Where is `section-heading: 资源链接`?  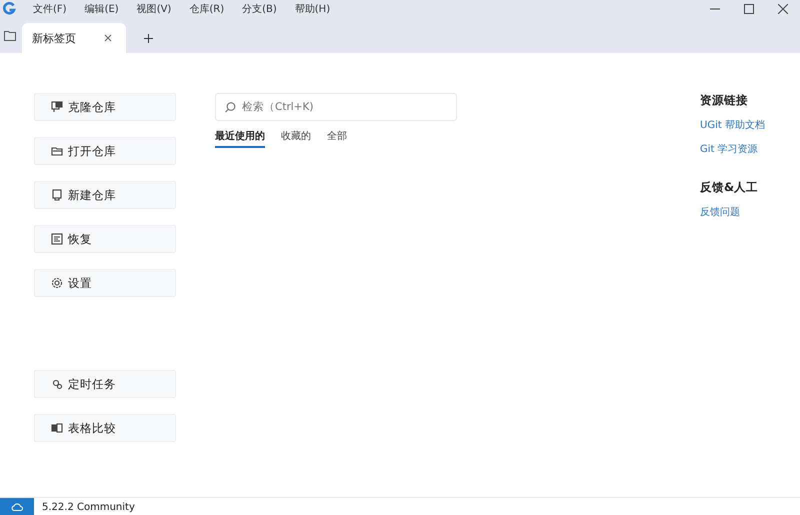
section-heading: 资源链接 is located at coordinates (724, 100).